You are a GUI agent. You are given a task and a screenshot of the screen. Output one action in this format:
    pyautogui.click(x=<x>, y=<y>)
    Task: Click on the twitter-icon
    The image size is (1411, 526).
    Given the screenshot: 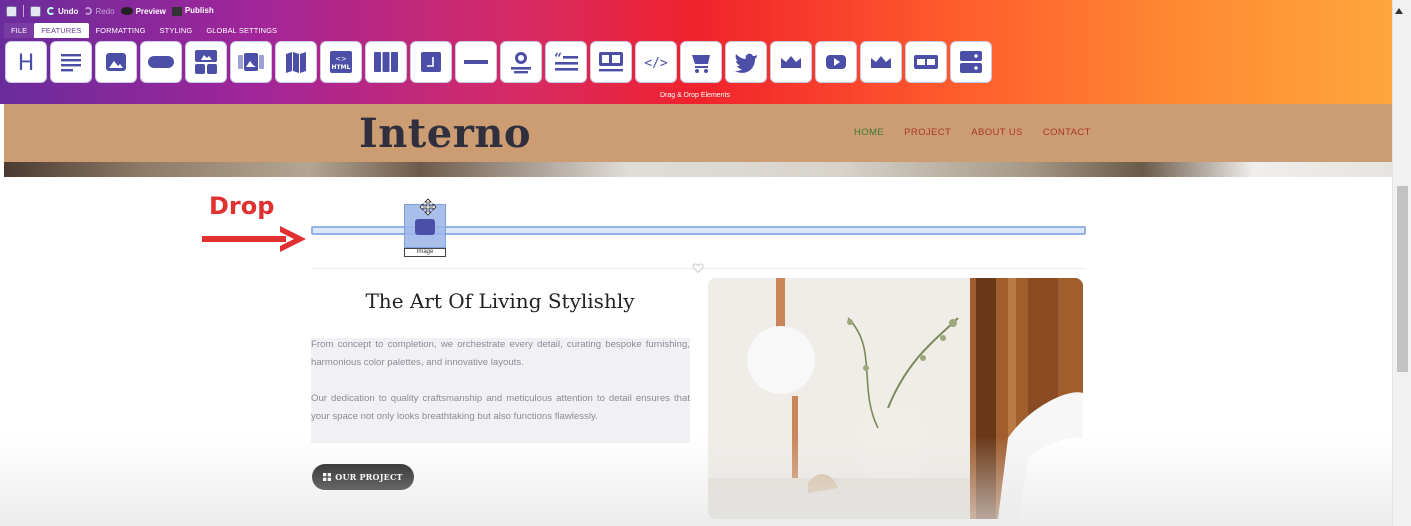 What is the action you would take?
    pyautogui.click(x=746, y=63)
    